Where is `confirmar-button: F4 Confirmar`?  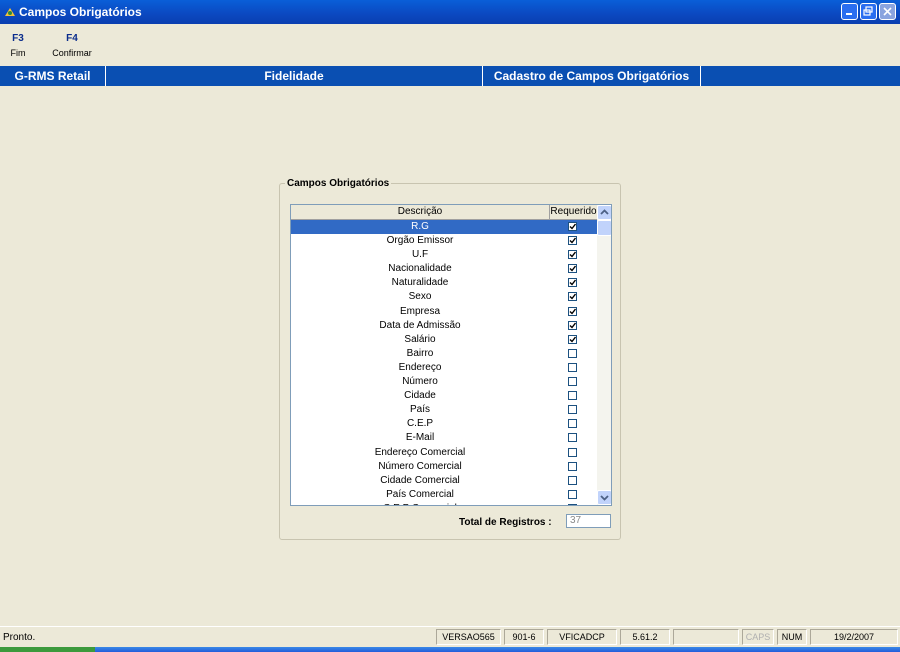
confirmar-button: F4 Confirmar is located at coordinates (72, 45).